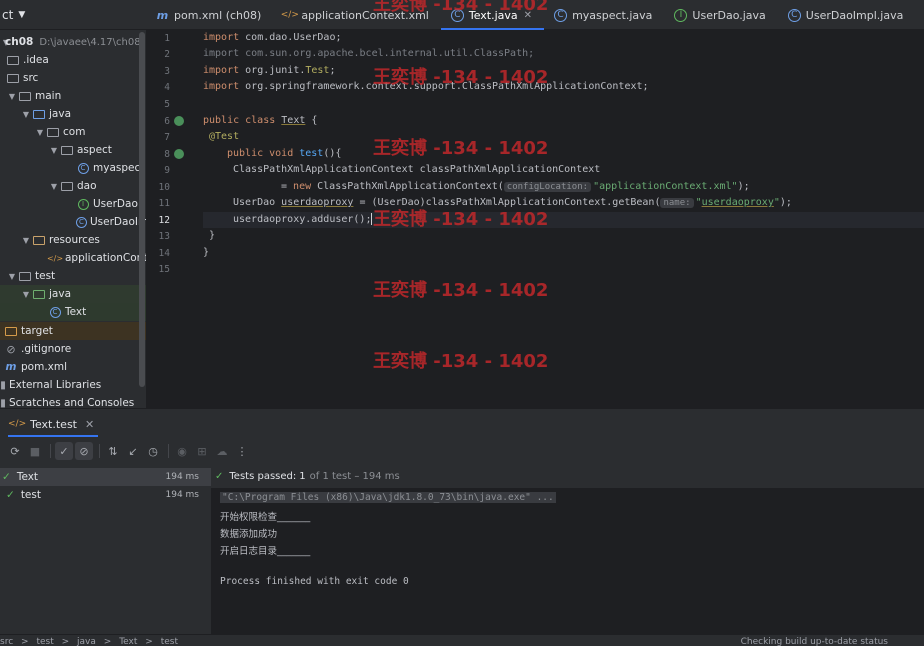 This screenshot has height=646, width=924. Describe the element at coordinates (167, 87) in the screenshot. I see `line-number: 4` at that location.